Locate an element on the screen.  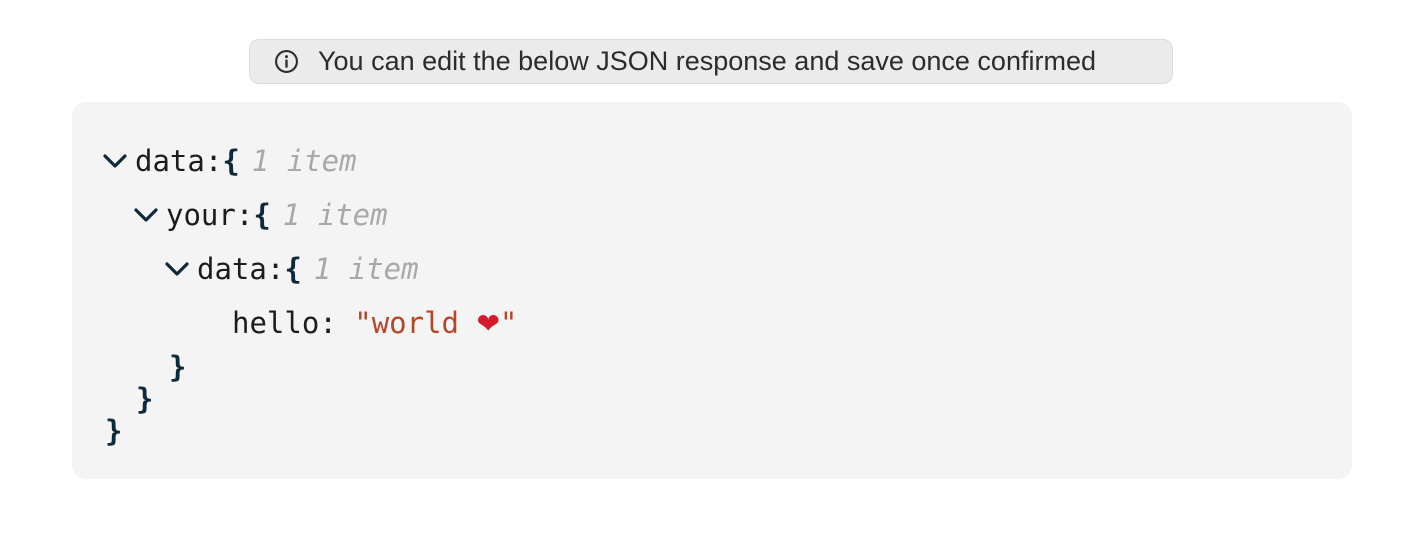
json-close-brace-root: } is located at coordinates (113, 431).